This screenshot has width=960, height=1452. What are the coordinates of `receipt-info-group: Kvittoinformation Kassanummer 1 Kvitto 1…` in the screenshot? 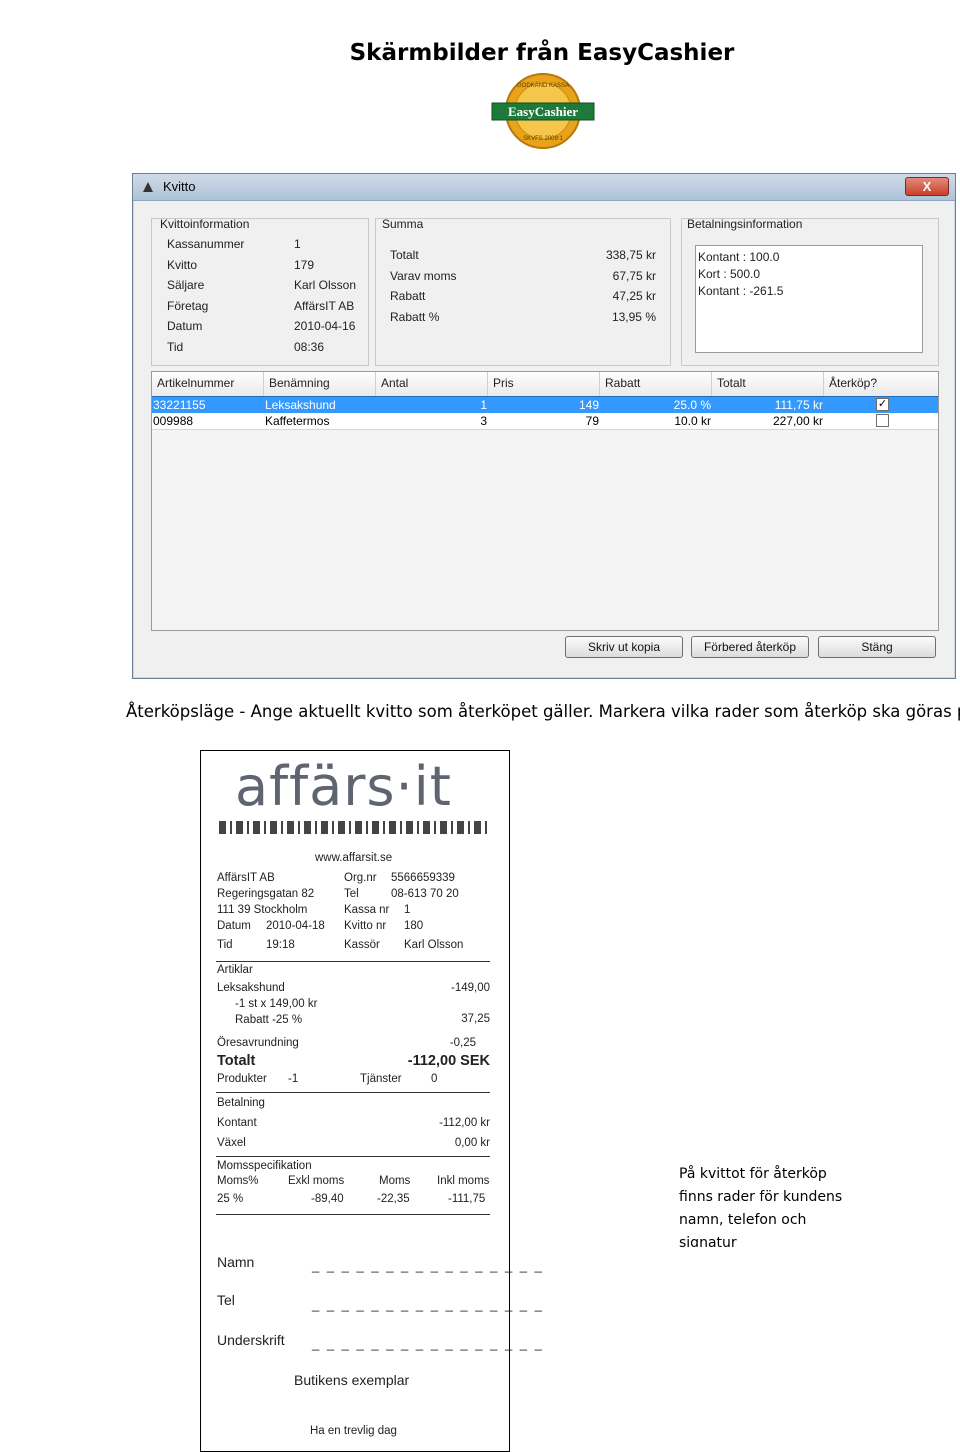 It's located at (260, 291).